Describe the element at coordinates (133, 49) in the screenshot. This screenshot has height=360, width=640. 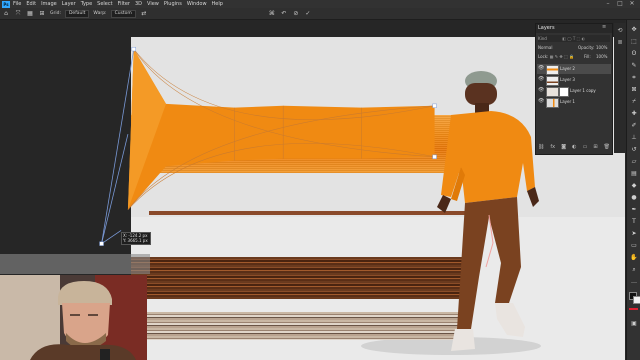
I see `warp-handle-top-left` at that location.